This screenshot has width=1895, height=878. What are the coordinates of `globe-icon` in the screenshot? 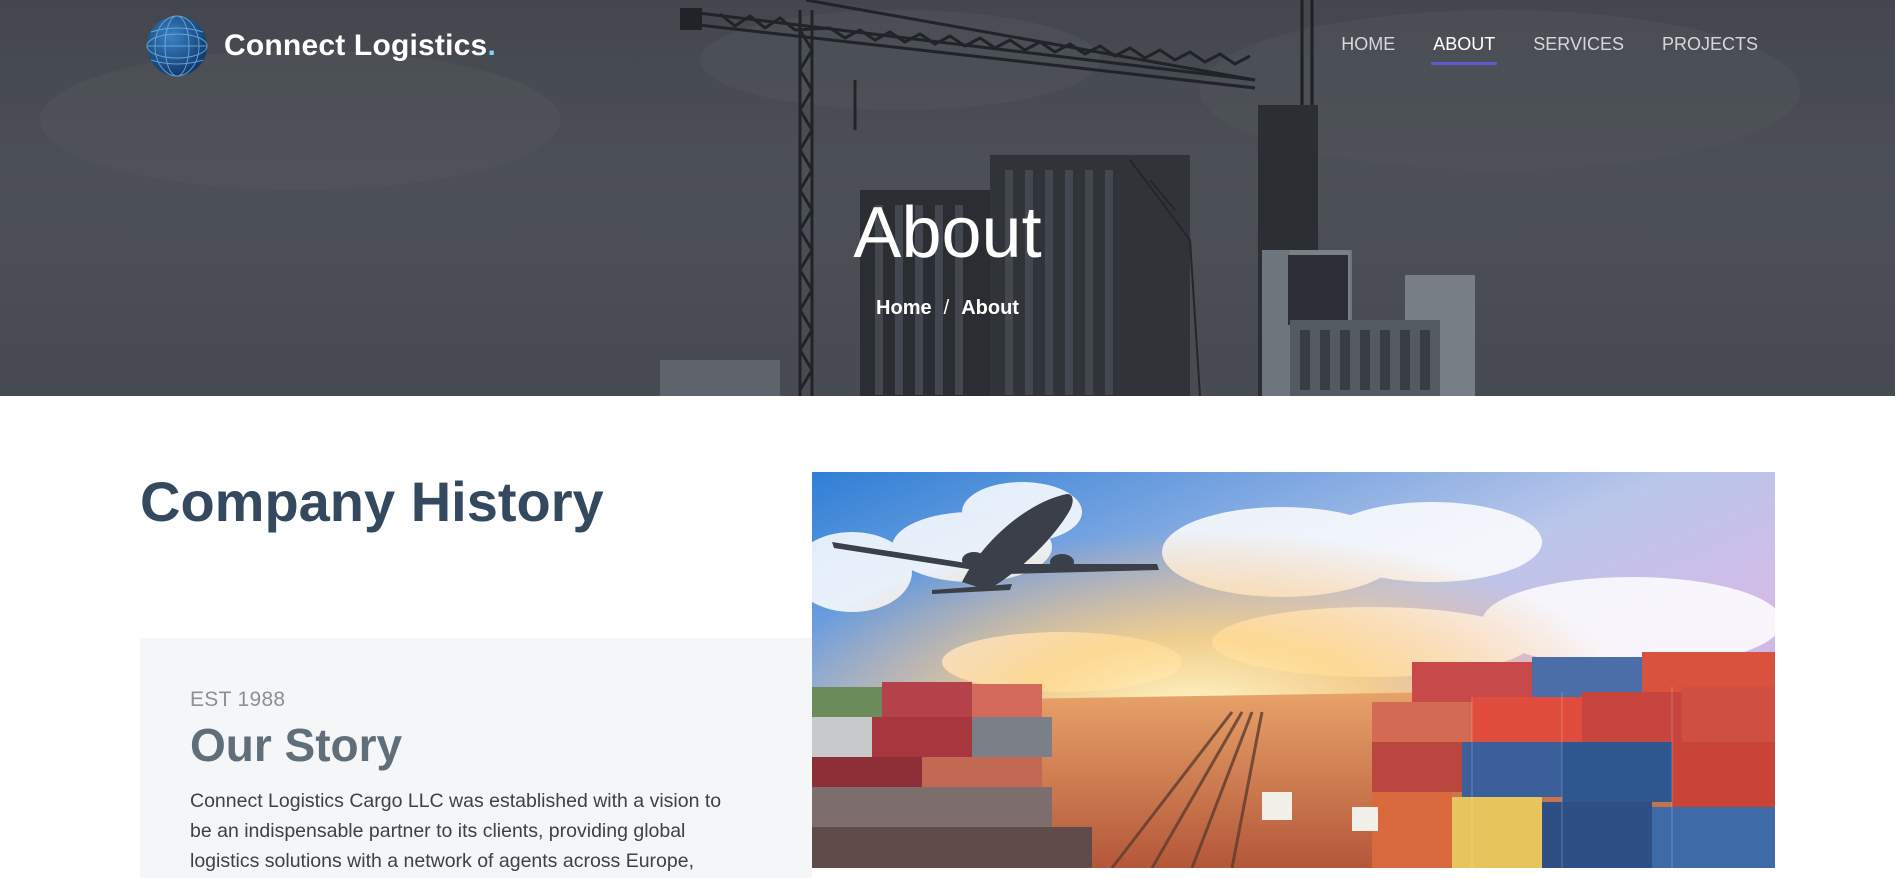 It's located at (177, 46).